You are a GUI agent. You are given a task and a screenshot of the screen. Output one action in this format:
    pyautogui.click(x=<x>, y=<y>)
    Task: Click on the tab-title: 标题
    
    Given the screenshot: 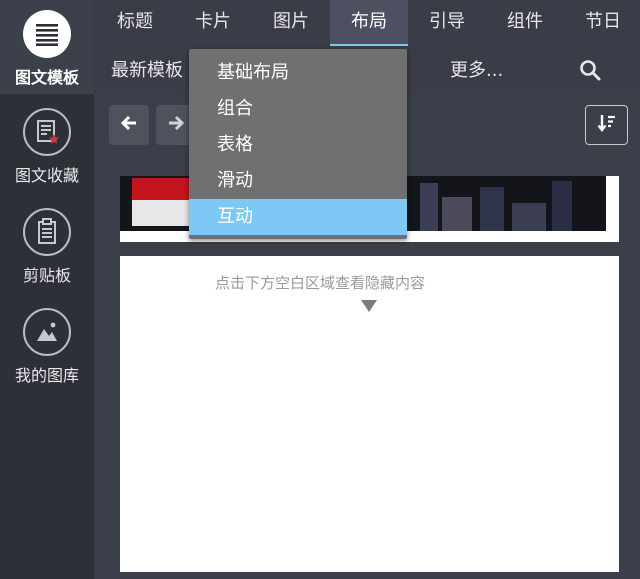 What is the action you would take?
    pyautogui.click(x=135, y=23)
    